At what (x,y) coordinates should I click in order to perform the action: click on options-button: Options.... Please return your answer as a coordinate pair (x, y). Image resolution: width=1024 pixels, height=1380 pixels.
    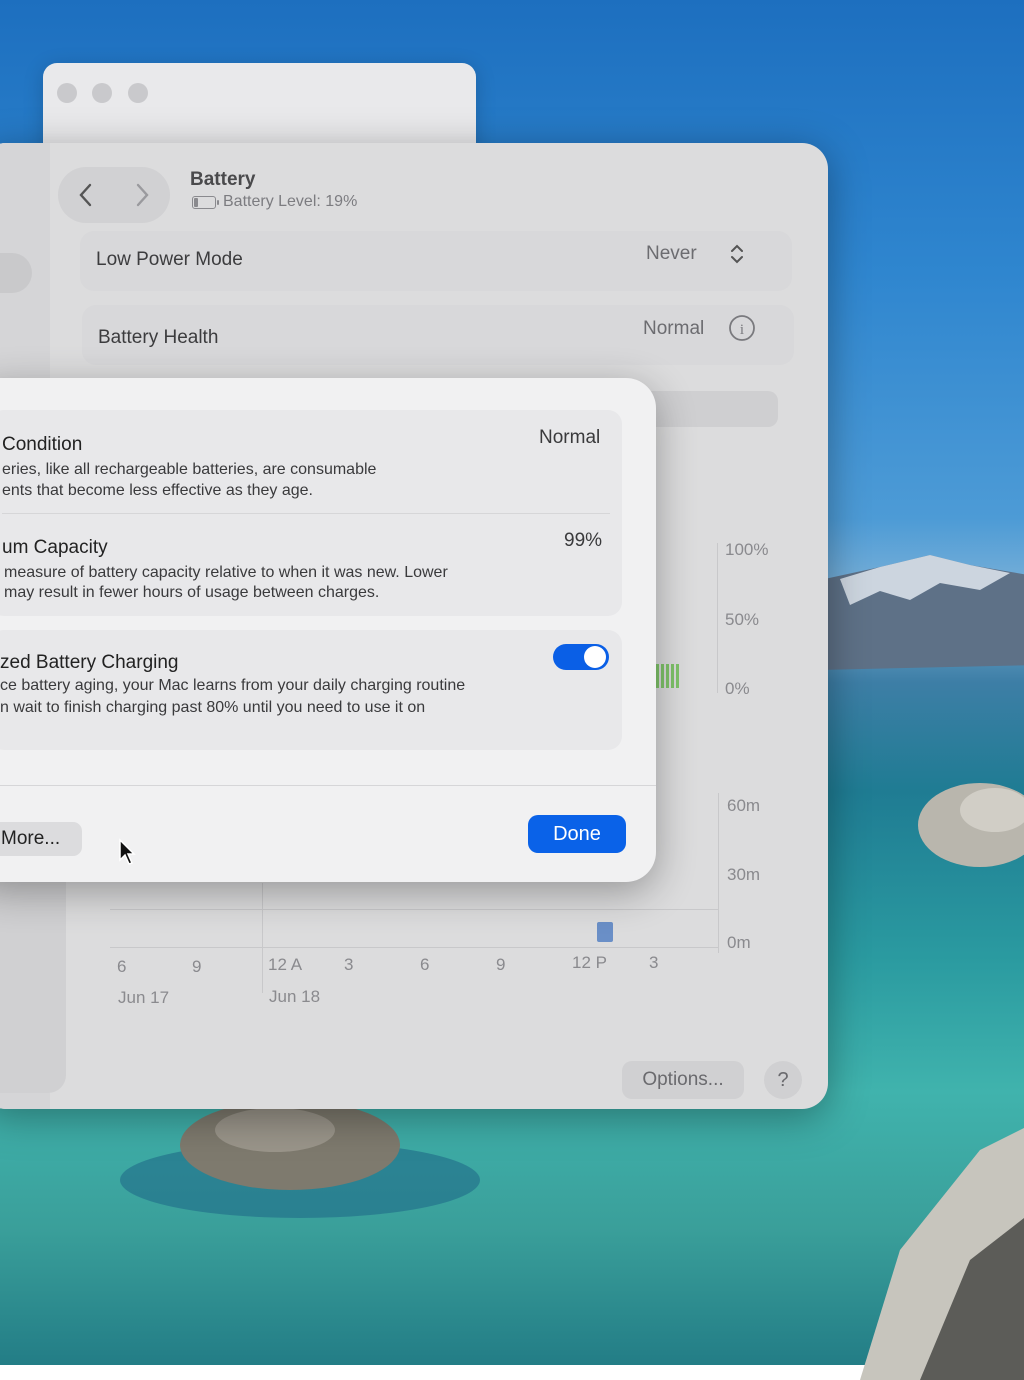
    Looking at the image, I should click on (683, 1080).